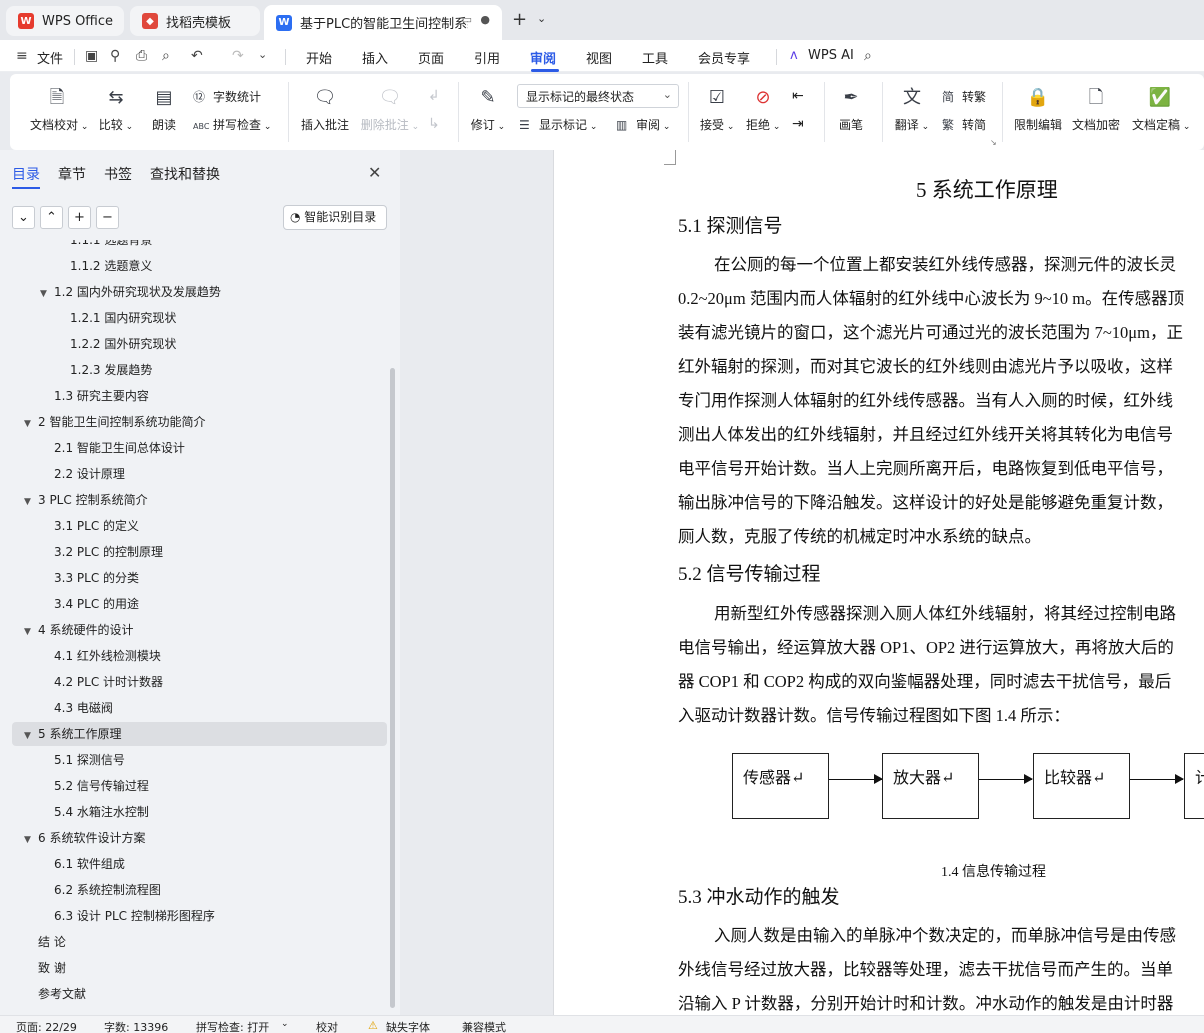 The height and width of the screenshot is (1033, 1204). I want to click on menu-insert: 插入, so click(375, 57).